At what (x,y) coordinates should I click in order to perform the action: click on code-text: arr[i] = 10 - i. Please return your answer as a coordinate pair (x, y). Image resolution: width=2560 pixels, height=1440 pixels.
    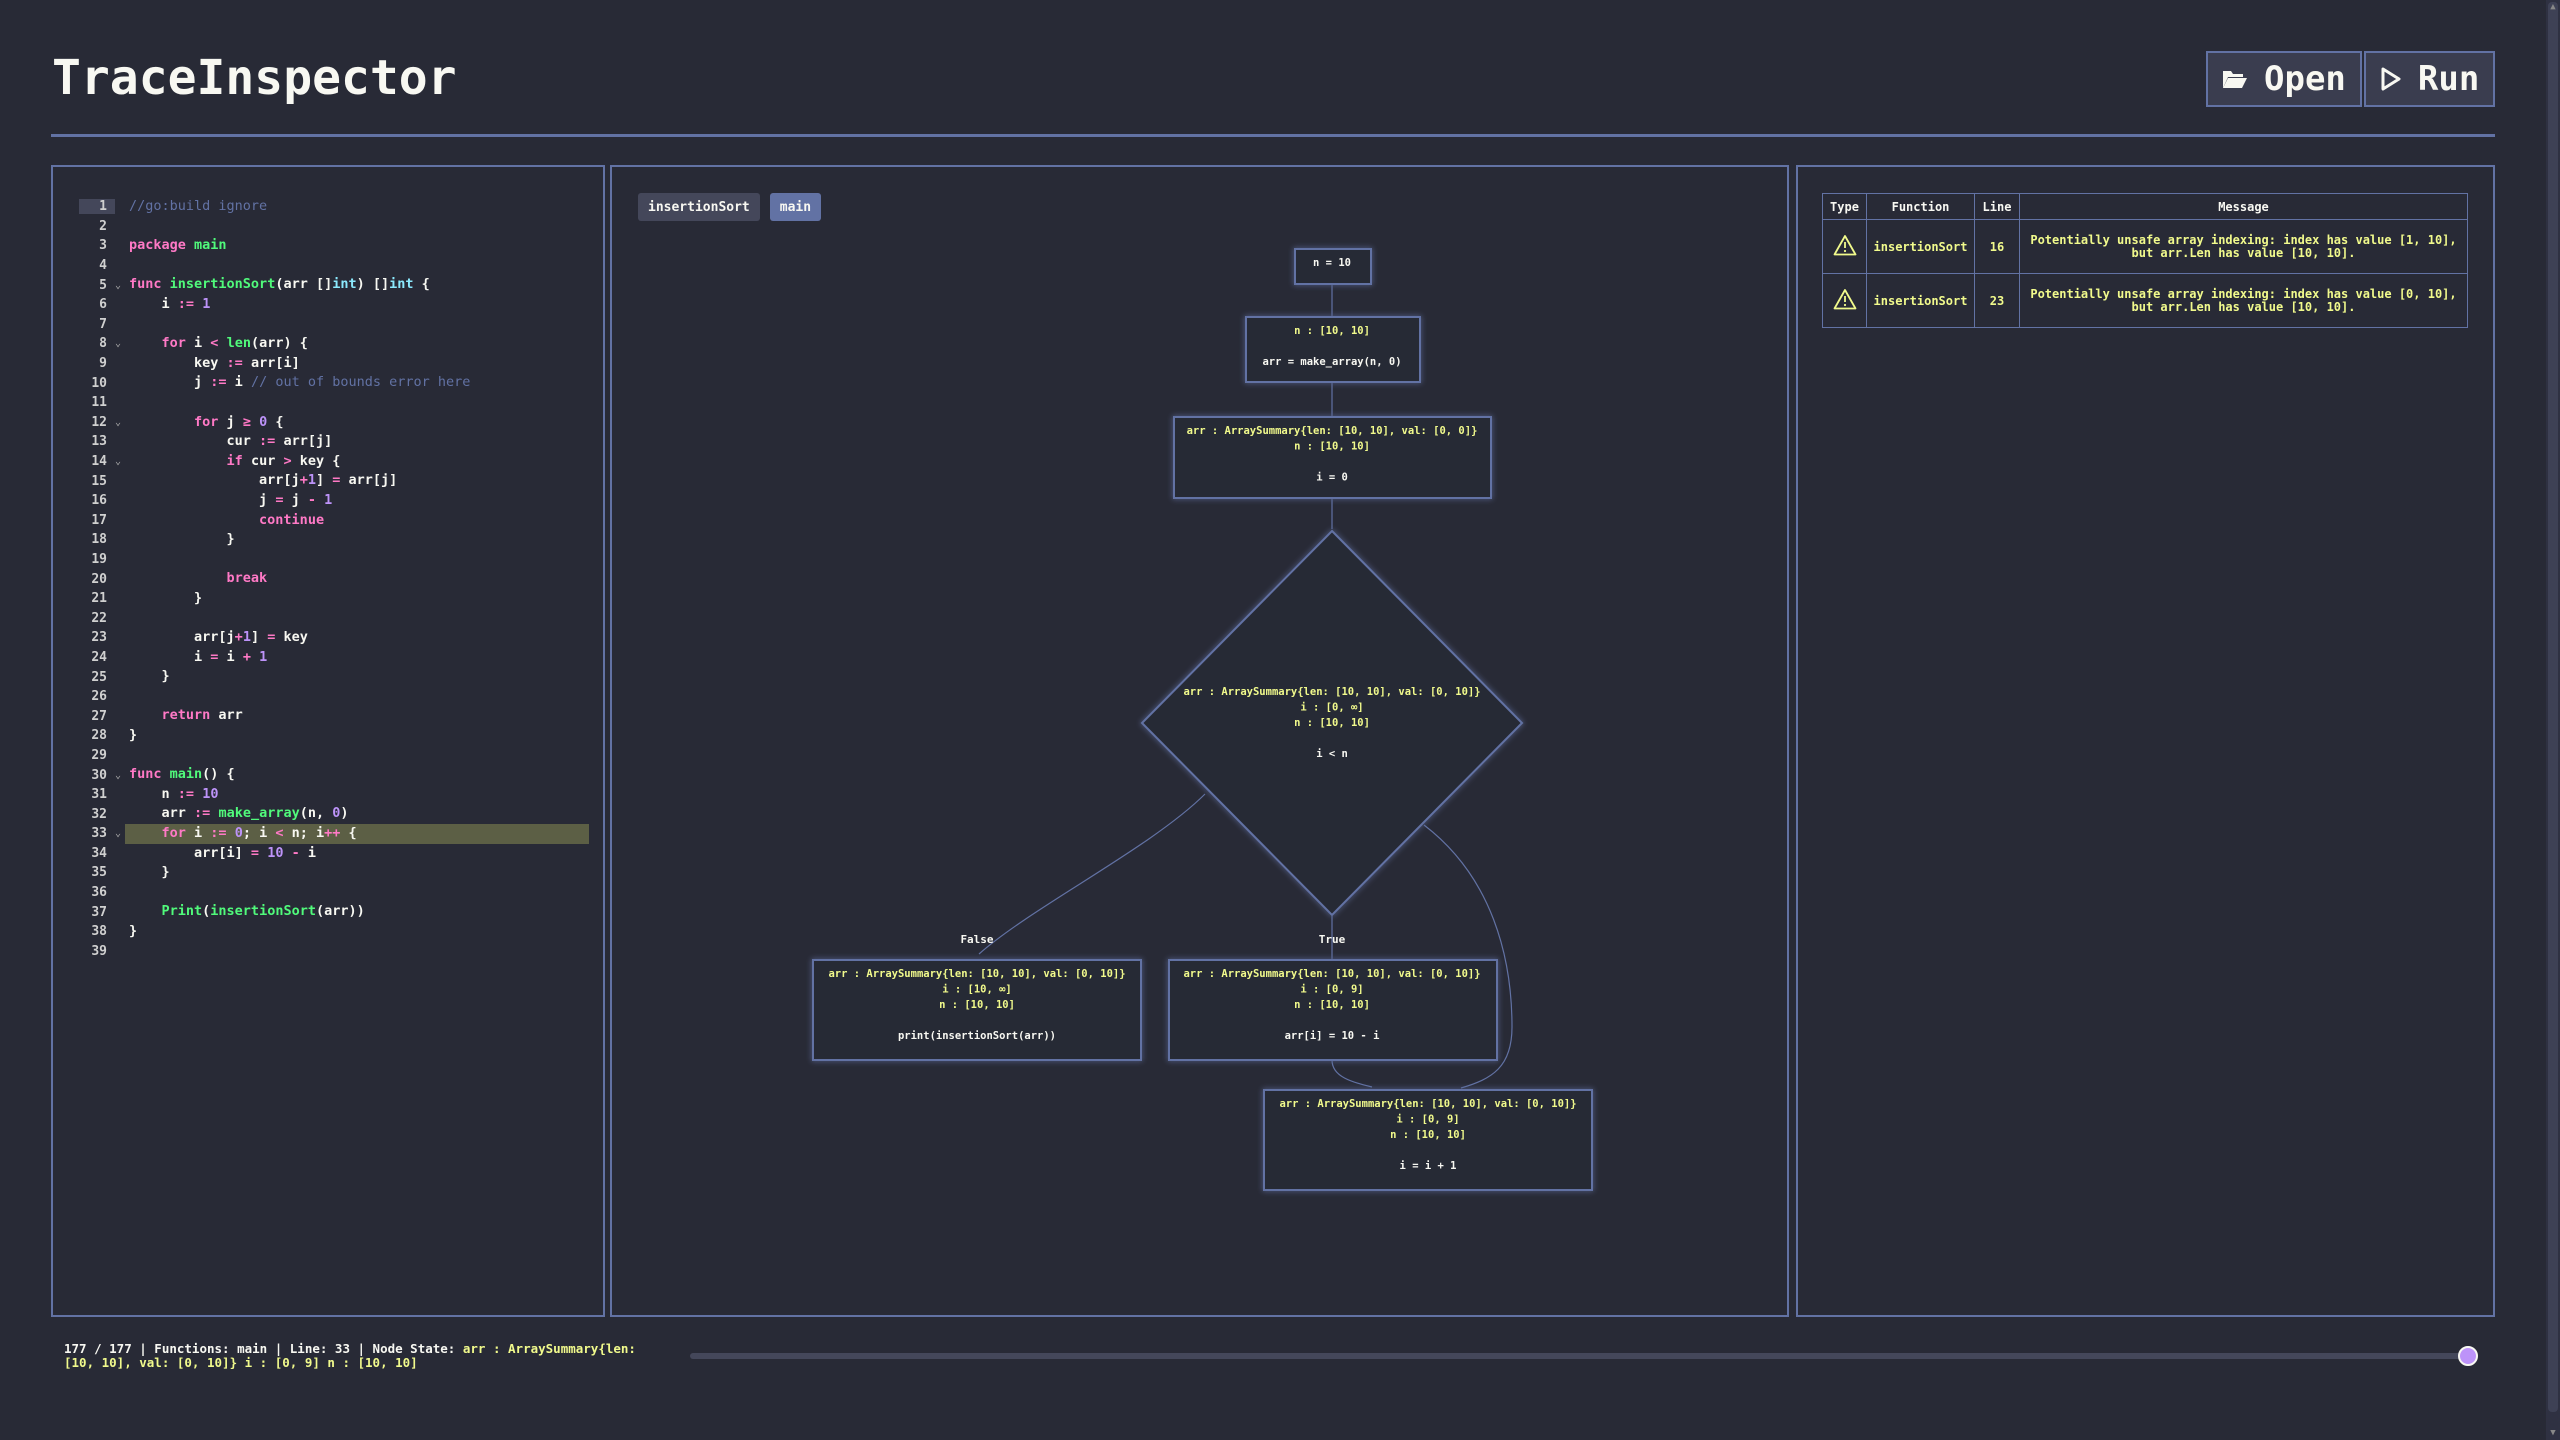
    Looking at the image, I should click on (223, 852).